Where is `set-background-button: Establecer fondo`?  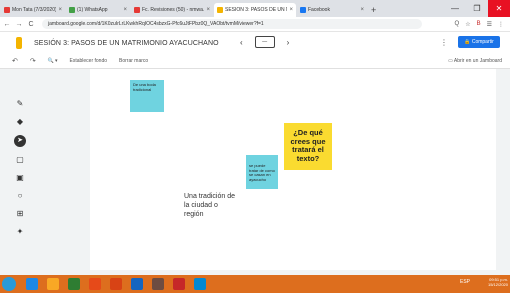
set-background-button: Establecer fondo is located at coordinates (89, 61).